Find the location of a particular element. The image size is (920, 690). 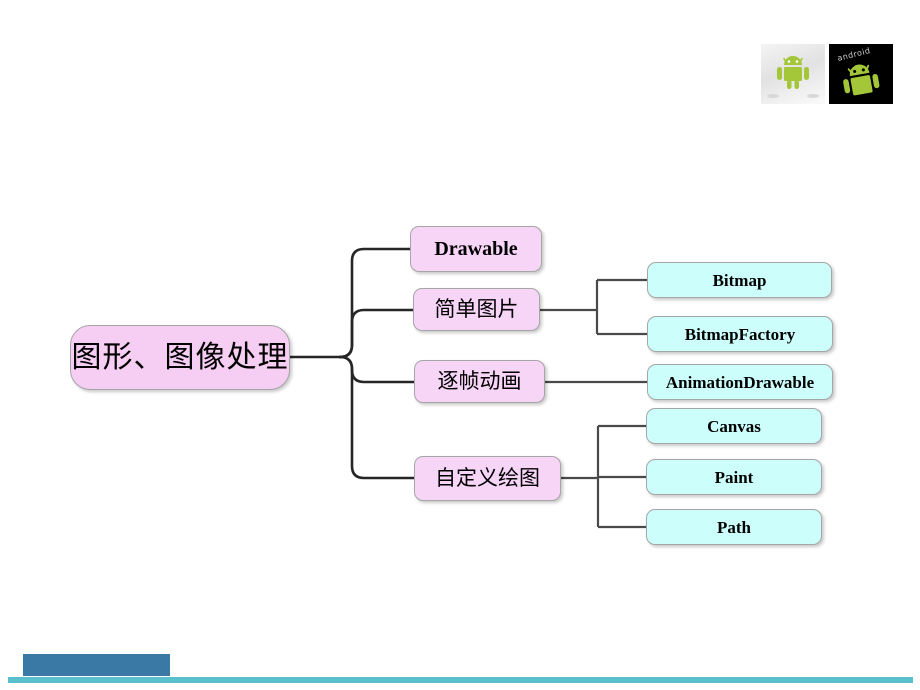

connector-root-drawable is located at coordinates (375, 303).